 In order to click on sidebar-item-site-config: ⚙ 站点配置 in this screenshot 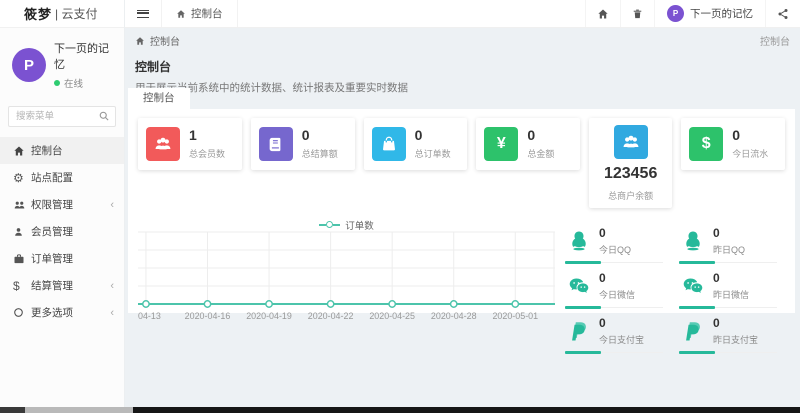, I will do `click(62, 177)`.